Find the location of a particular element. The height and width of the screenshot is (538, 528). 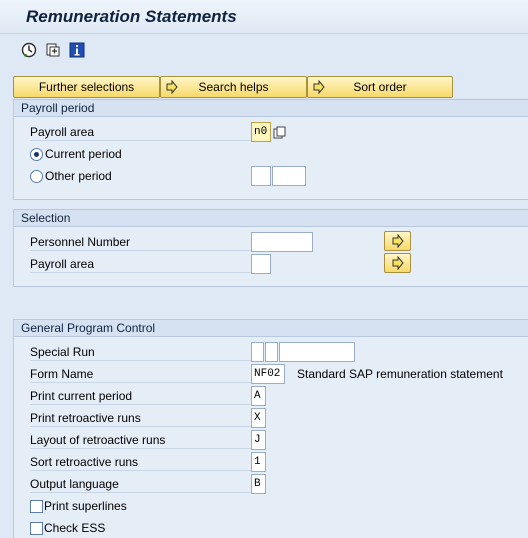

selection-payroll-area-input is located at coordinates (261, 264).